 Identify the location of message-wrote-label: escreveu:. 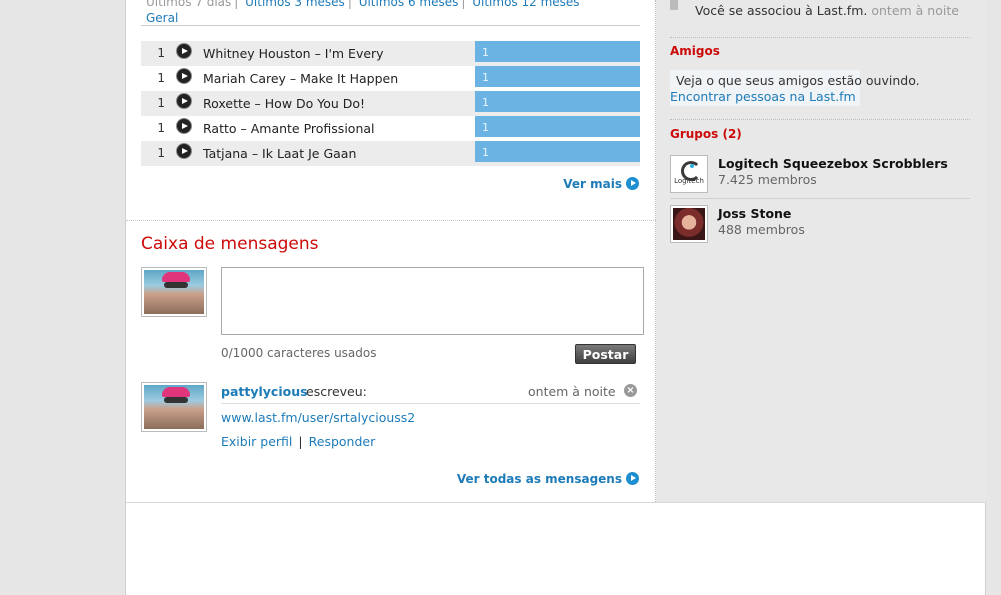
(336, 391).